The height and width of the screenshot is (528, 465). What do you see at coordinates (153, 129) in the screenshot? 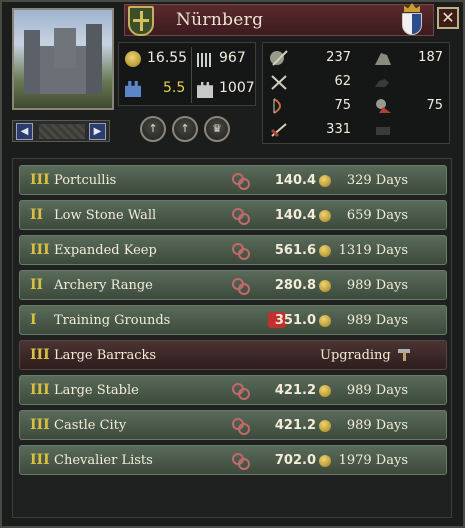
I see `raise-levy-button: ↑` at bounding box center [153, 129].